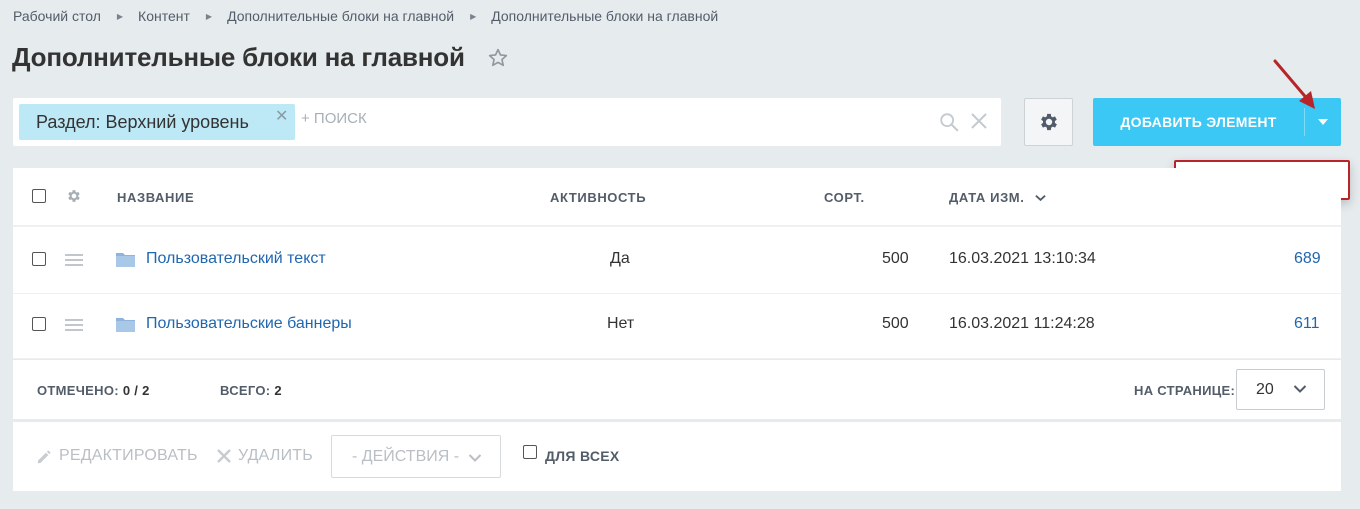  What do you see at coordinates (281, 116) in the screenshot?
I see `chip-close-icon: ✕` at bounding box center [281, 116].